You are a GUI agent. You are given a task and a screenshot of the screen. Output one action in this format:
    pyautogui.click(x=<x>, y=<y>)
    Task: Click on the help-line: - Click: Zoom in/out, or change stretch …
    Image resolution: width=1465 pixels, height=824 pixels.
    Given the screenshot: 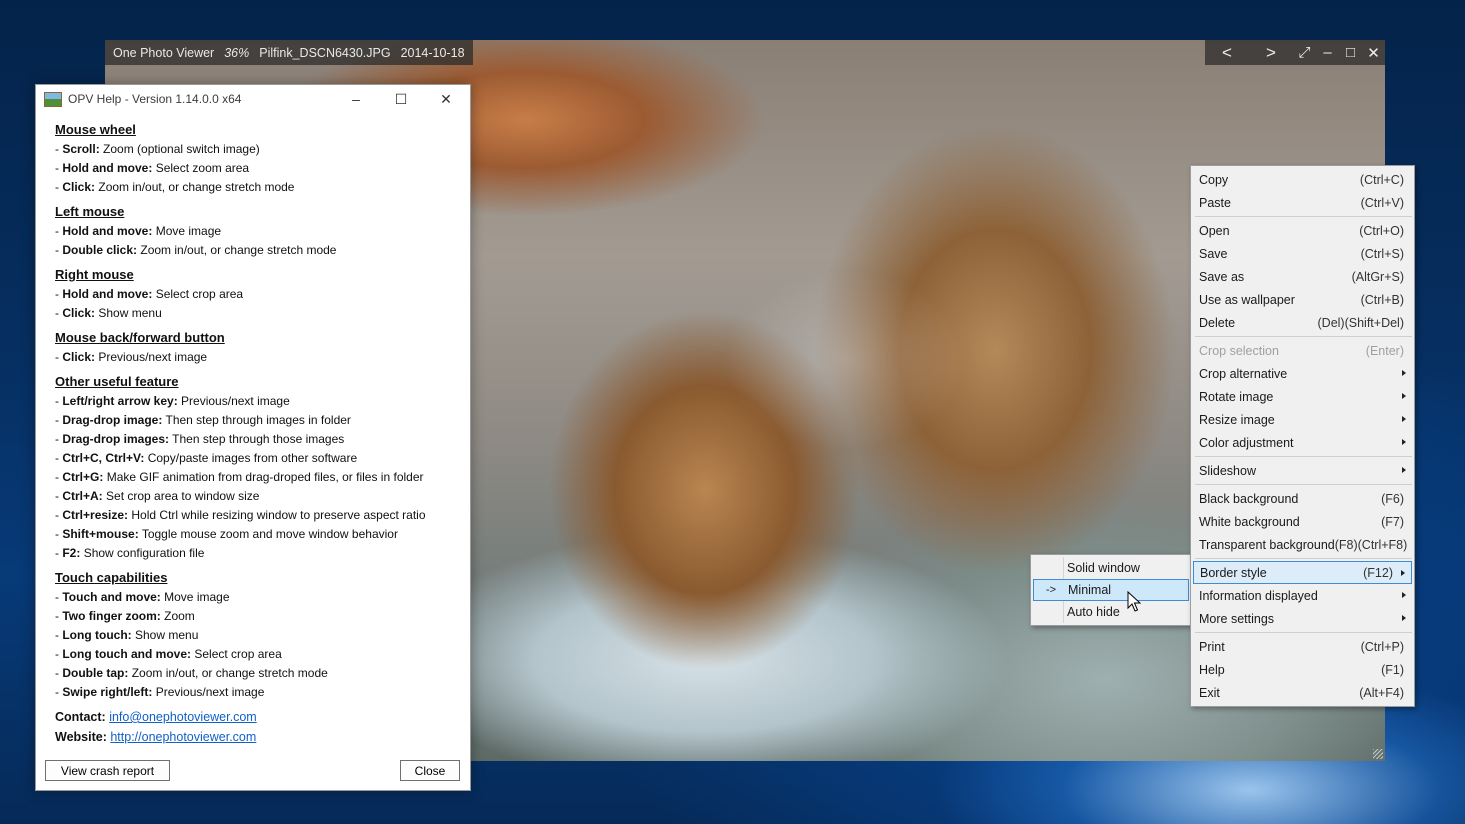 What is the action you would take?
    pyautogui.click(x=253, y=187)
    